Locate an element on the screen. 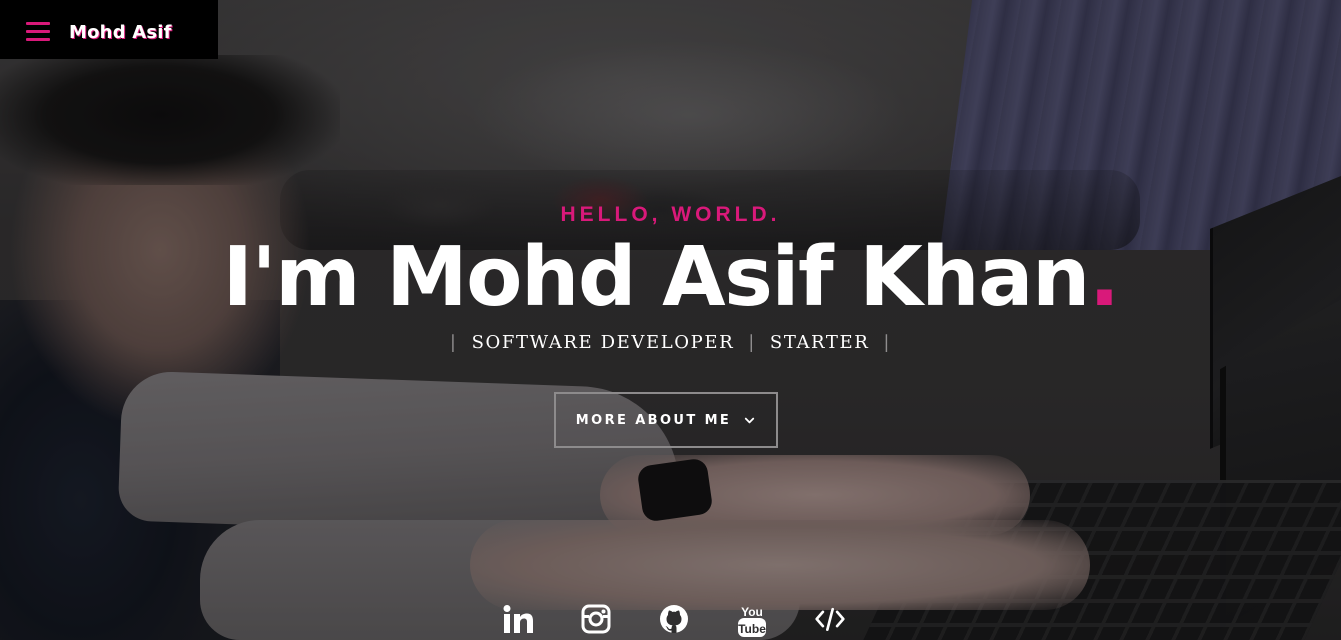 Image resolution: width=1341 pixels, height=640 pixels. more-about-me-label: MORE ABOUT ME is located at coordinates (653, 420).